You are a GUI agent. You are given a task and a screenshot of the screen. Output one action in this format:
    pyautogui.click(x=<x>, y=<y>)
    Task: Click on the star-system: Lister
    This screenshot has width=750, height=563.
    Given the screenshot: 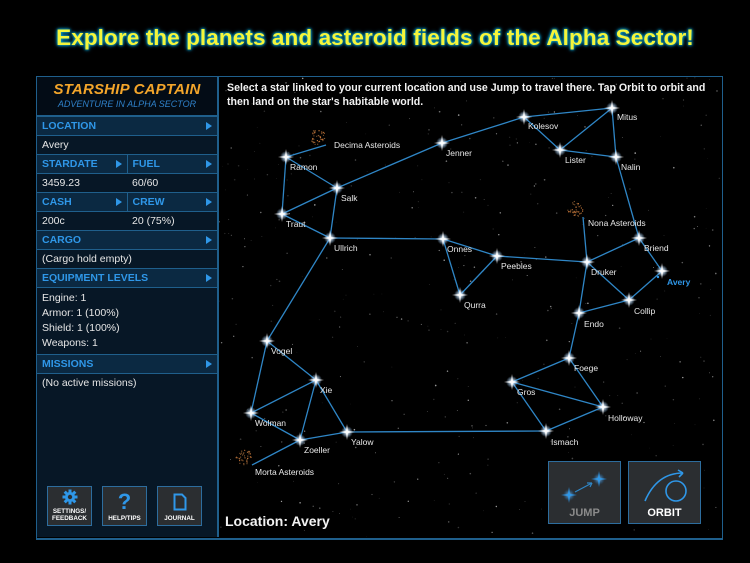 What is the action you would take?
    pyautogui.click(x=569, y=153)
    